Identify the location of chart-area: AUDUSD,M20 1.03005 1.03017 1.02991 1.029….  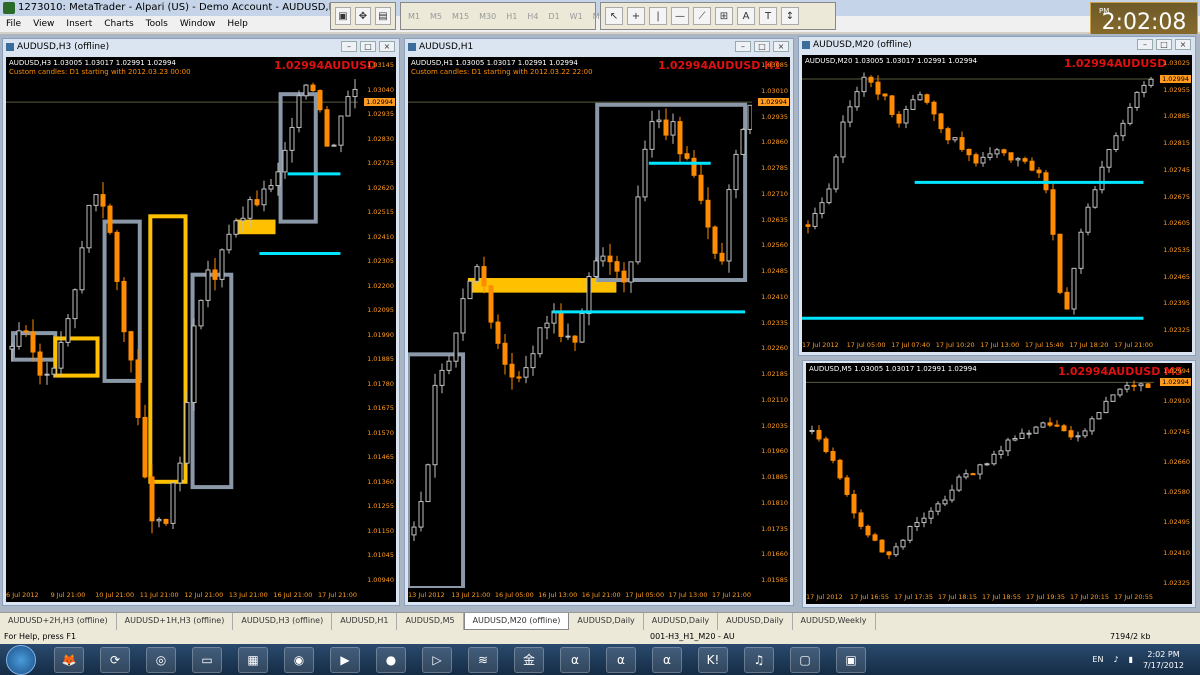
(997, 203).